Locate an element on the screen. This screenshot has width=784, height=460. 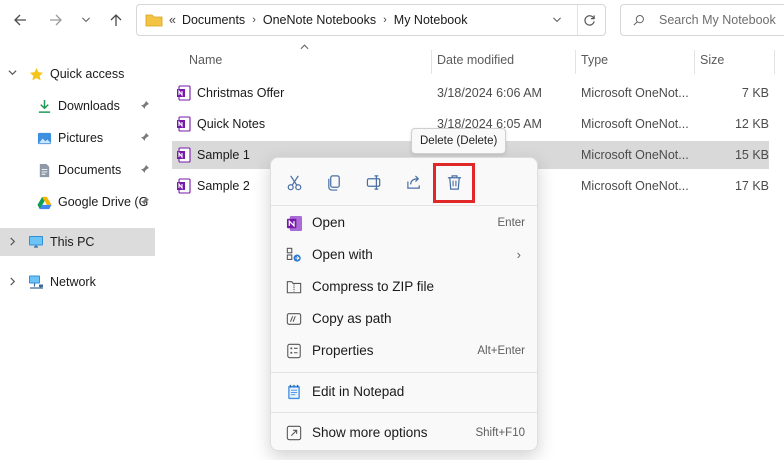
google-drive-icon is located at coordinates (44, 202).